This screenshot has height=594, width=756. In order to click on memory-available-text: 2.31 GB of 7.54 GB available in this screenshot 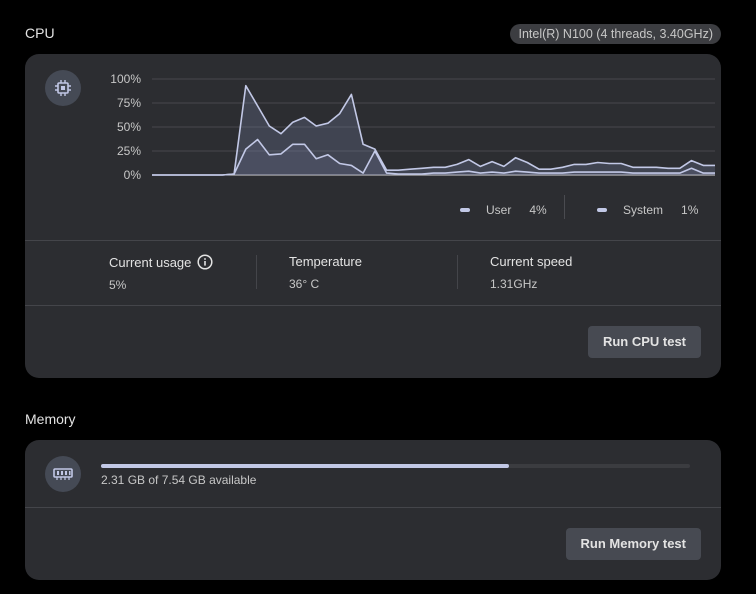, I will do `click(179, 480)`.